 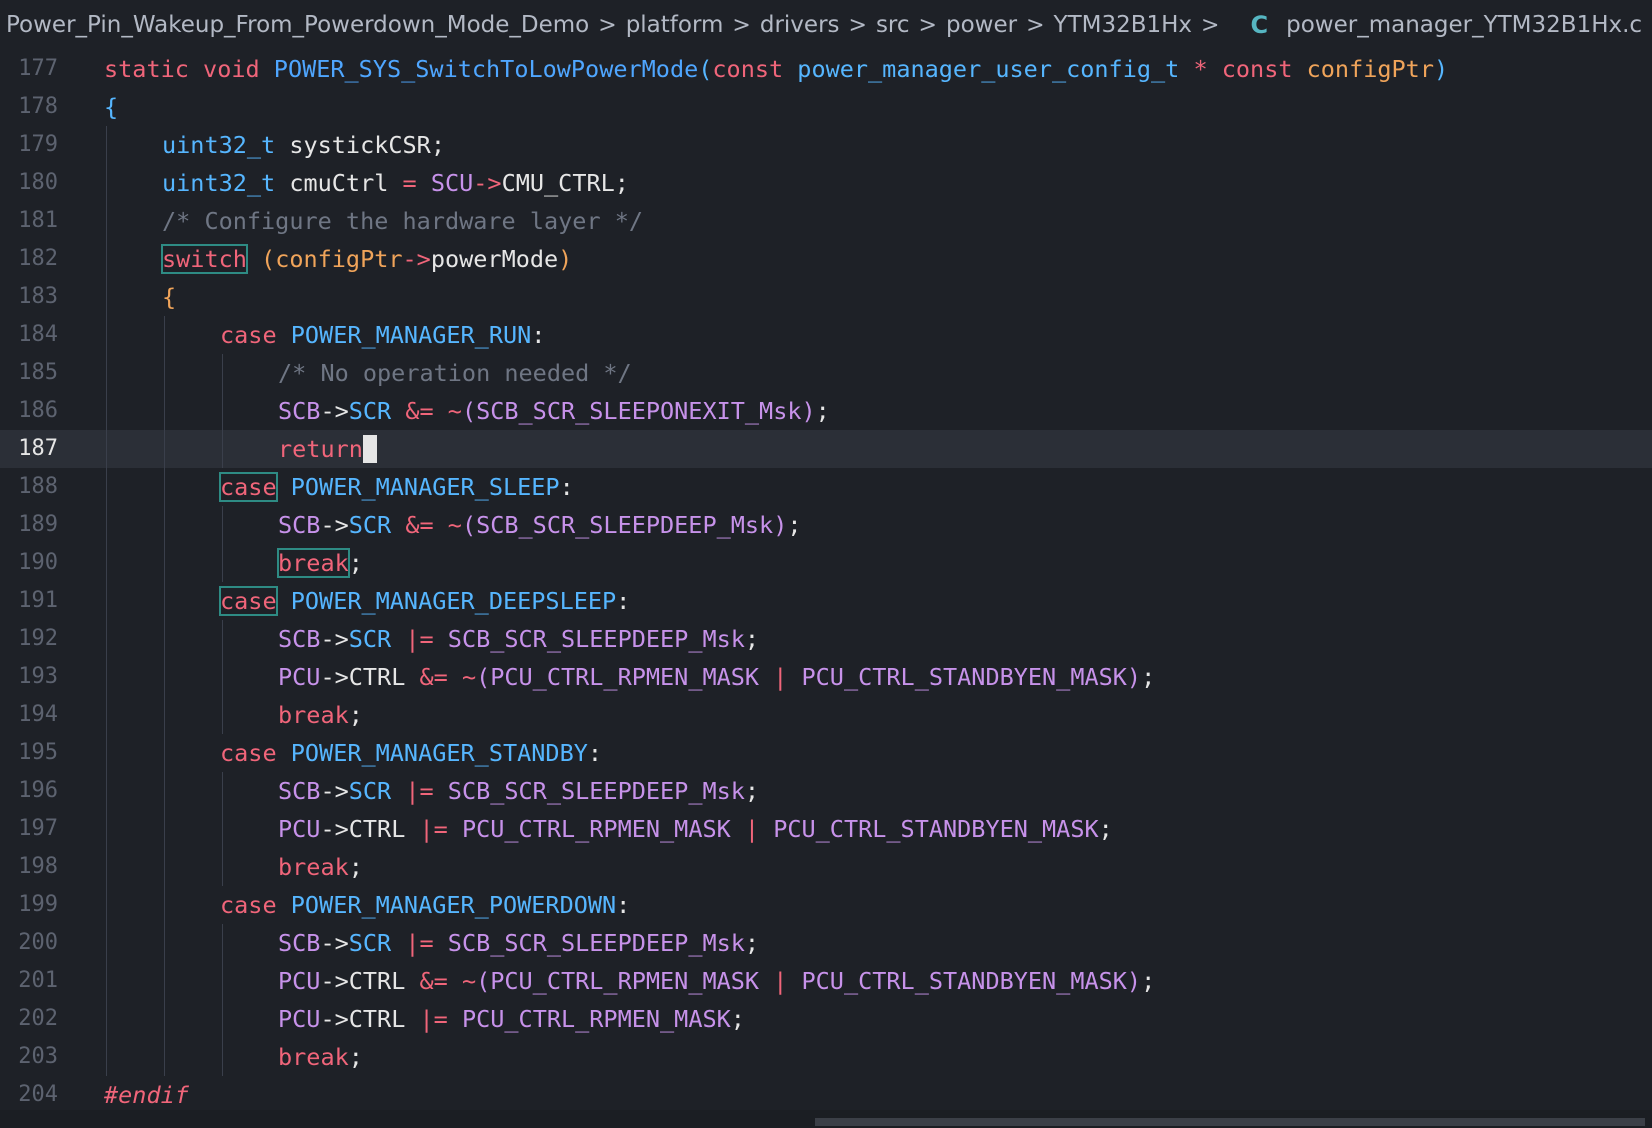 What do you see at coordinates (623, 905) in the screenshot?
I see `code-token: :` at bounding box center [623, 905].